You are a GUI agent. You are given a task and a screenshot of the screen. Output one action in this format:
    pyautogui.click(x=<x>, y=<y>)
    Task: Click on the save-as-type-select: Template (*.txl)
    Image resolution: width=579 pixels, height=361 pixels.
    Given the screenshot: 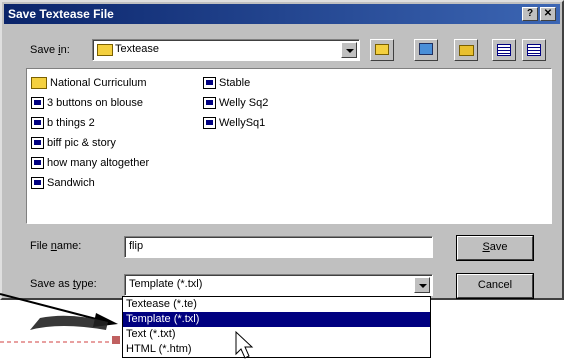 What is the action you would take?
    pyautogui.click(x=278, y=285)
    